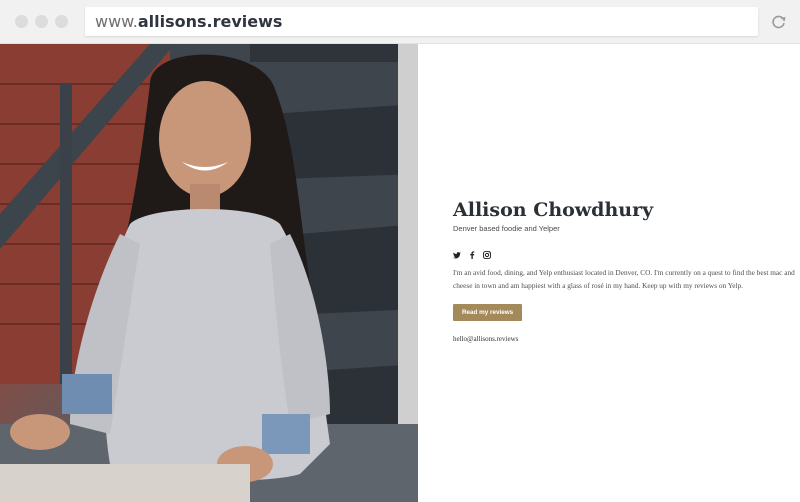  What do you see at coordinates (487, 252) in the screenshot?
I see `instagram-icon` at bounding box center [487, 252].